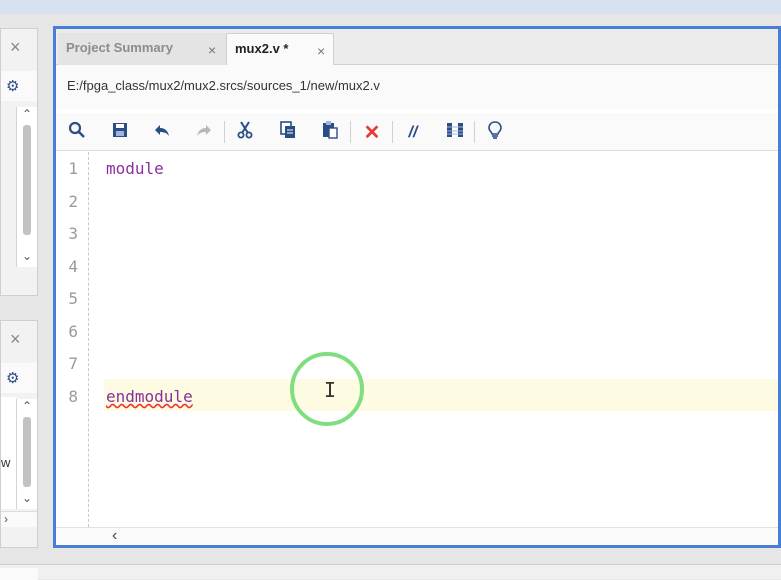 Image resolution: width=781 pixels, height=580 pixels. What do you see at coordinates (19, 574) in the screenshot?
I see `bottom-tab-stub` at bounding box center [19, 574].